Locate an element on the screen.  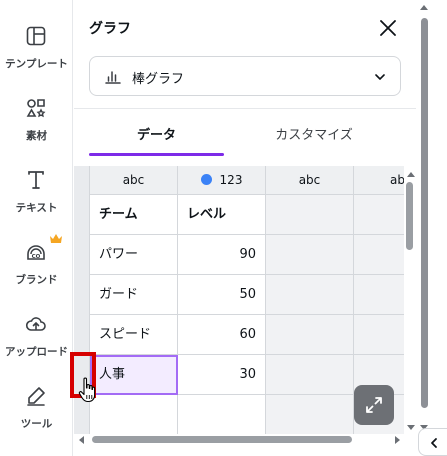
sidebar-item-label: アップロード is located at coordinates (36, 352).